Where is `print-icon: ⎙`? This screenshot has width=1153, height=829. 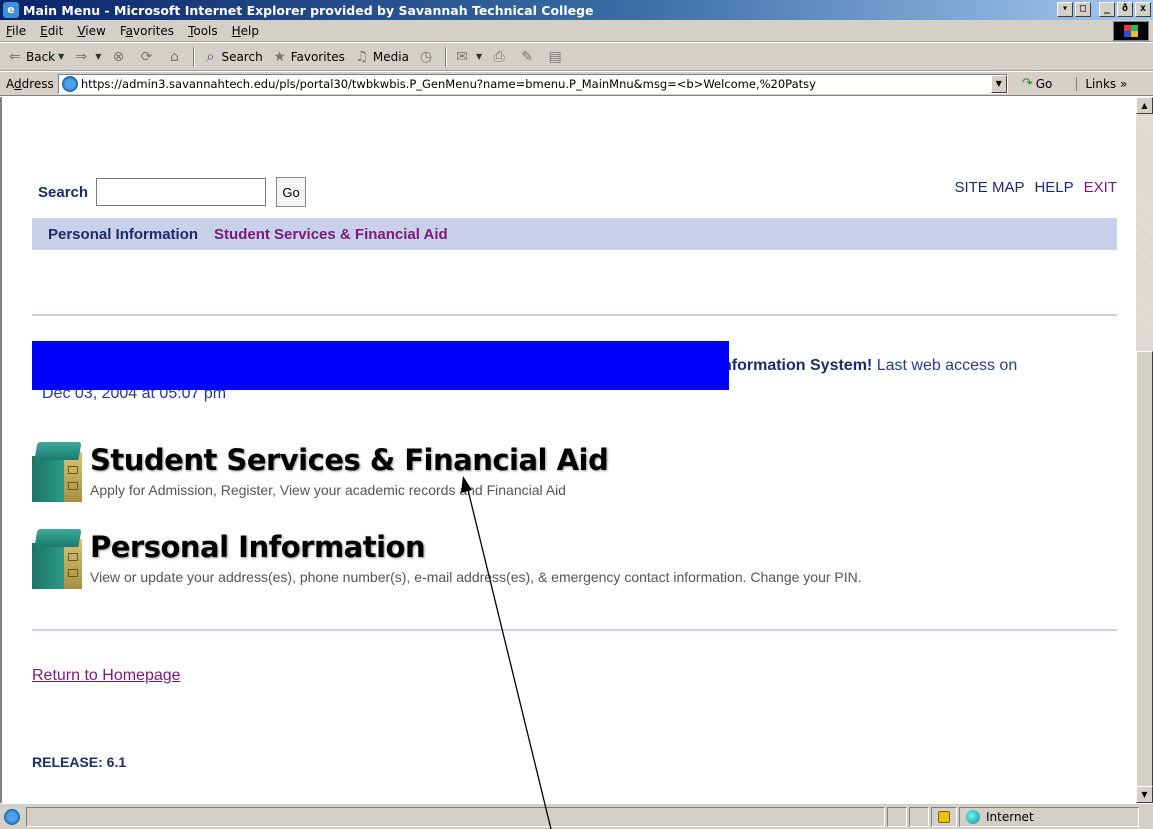
print-icon: ⎙ is located at coordinates (499, 56).